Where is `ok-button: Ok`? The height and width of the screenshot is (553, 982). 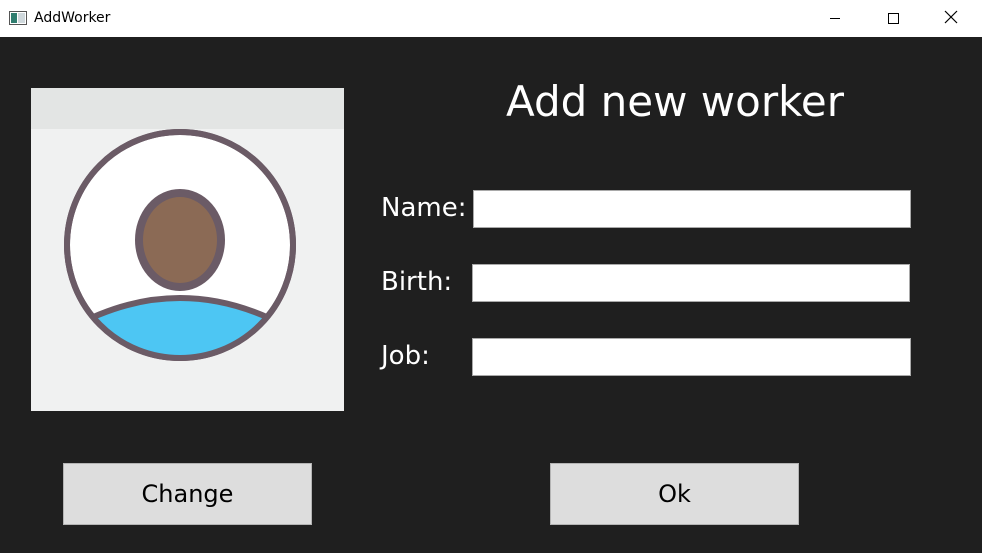
ok-button: Ok is located at coordinates (674, 494).